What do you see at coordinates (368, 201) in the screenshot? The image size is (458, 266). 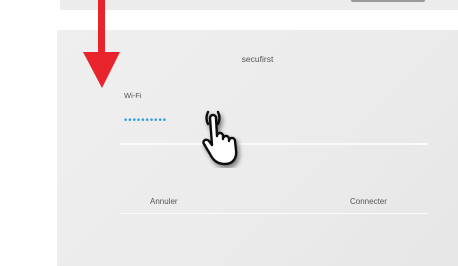 I see `connect-button: Connecter` at bounding box center [368, 201].